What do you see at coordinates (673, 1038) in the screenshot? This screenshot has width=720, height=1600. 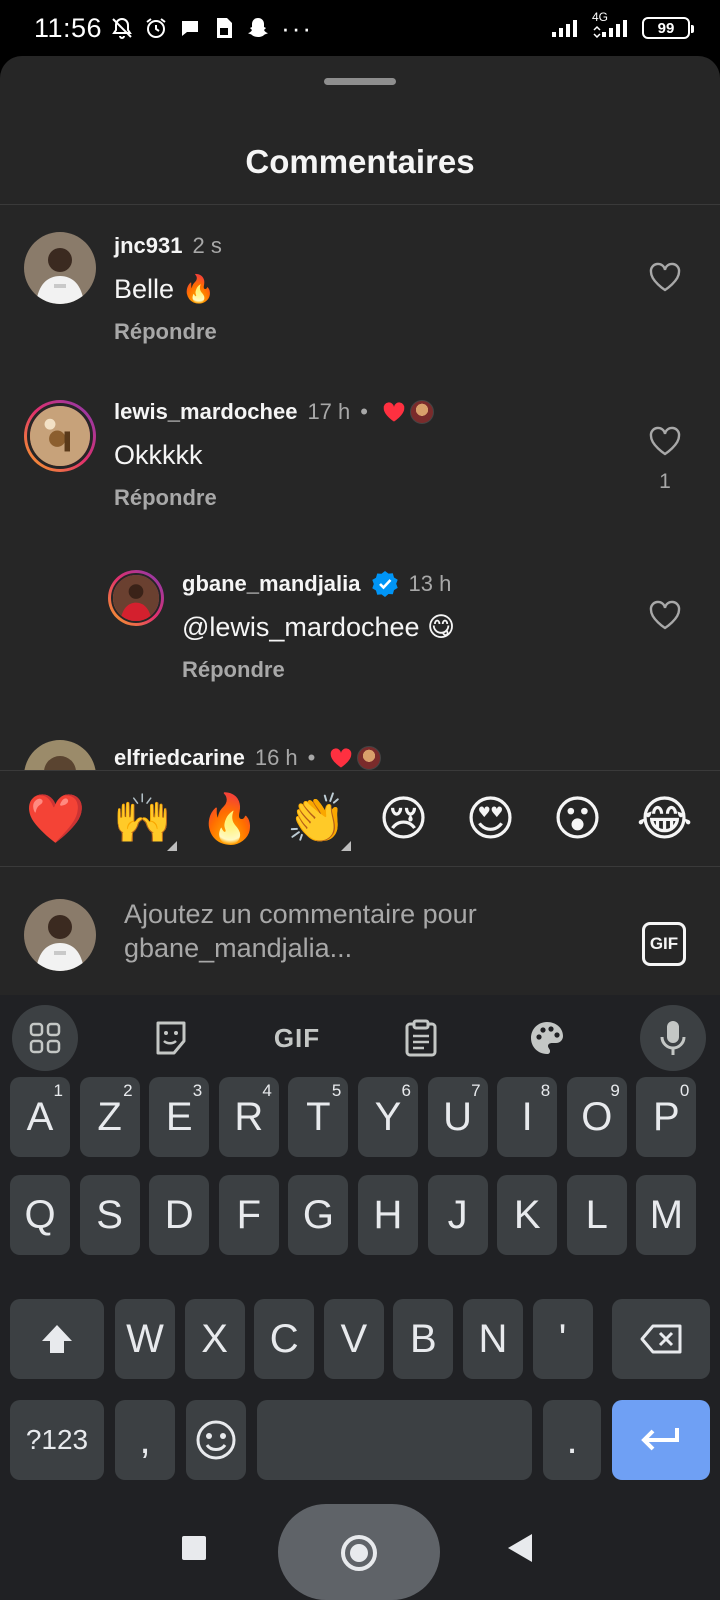 I see `microphone-icon` at bounding box center [673, 1038].